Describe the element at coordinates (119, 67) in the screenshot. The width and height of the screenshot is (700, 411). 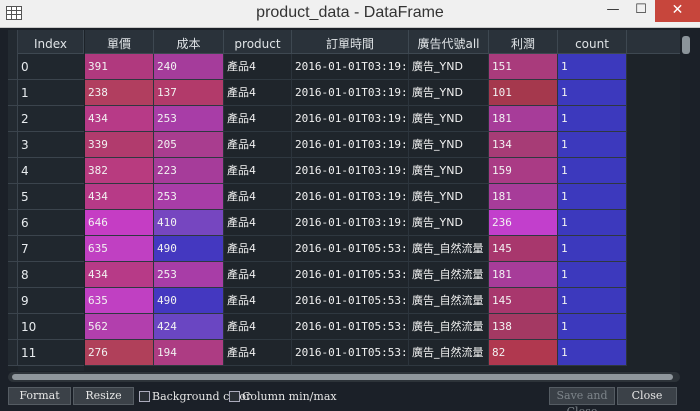
I see `table-cell: 391` at that location.